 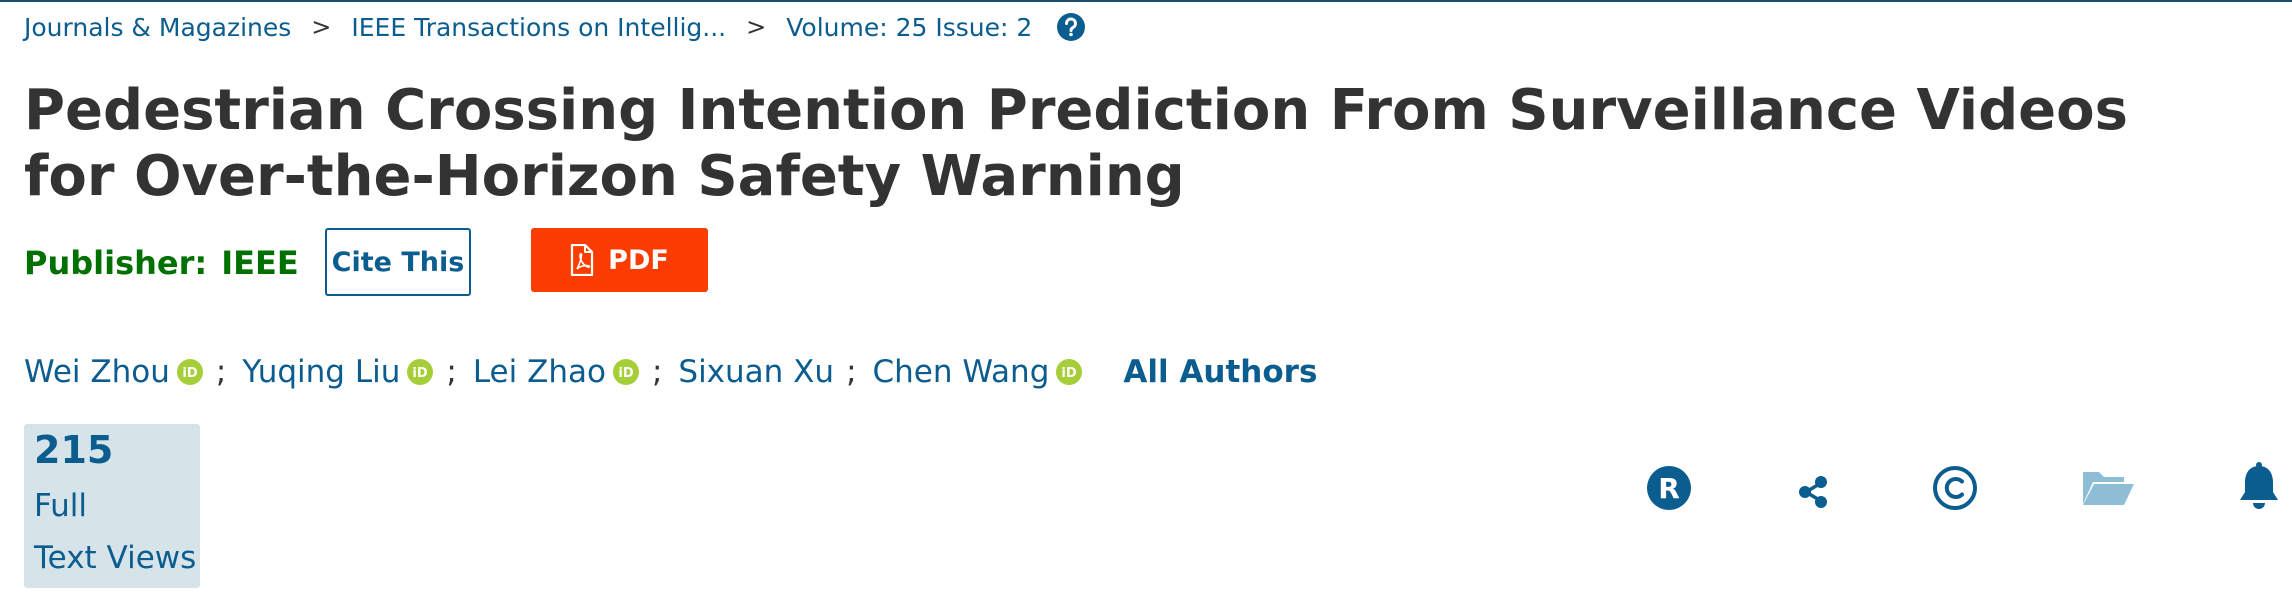 I want to click on folder-icon, so click(x=2108, y=488).